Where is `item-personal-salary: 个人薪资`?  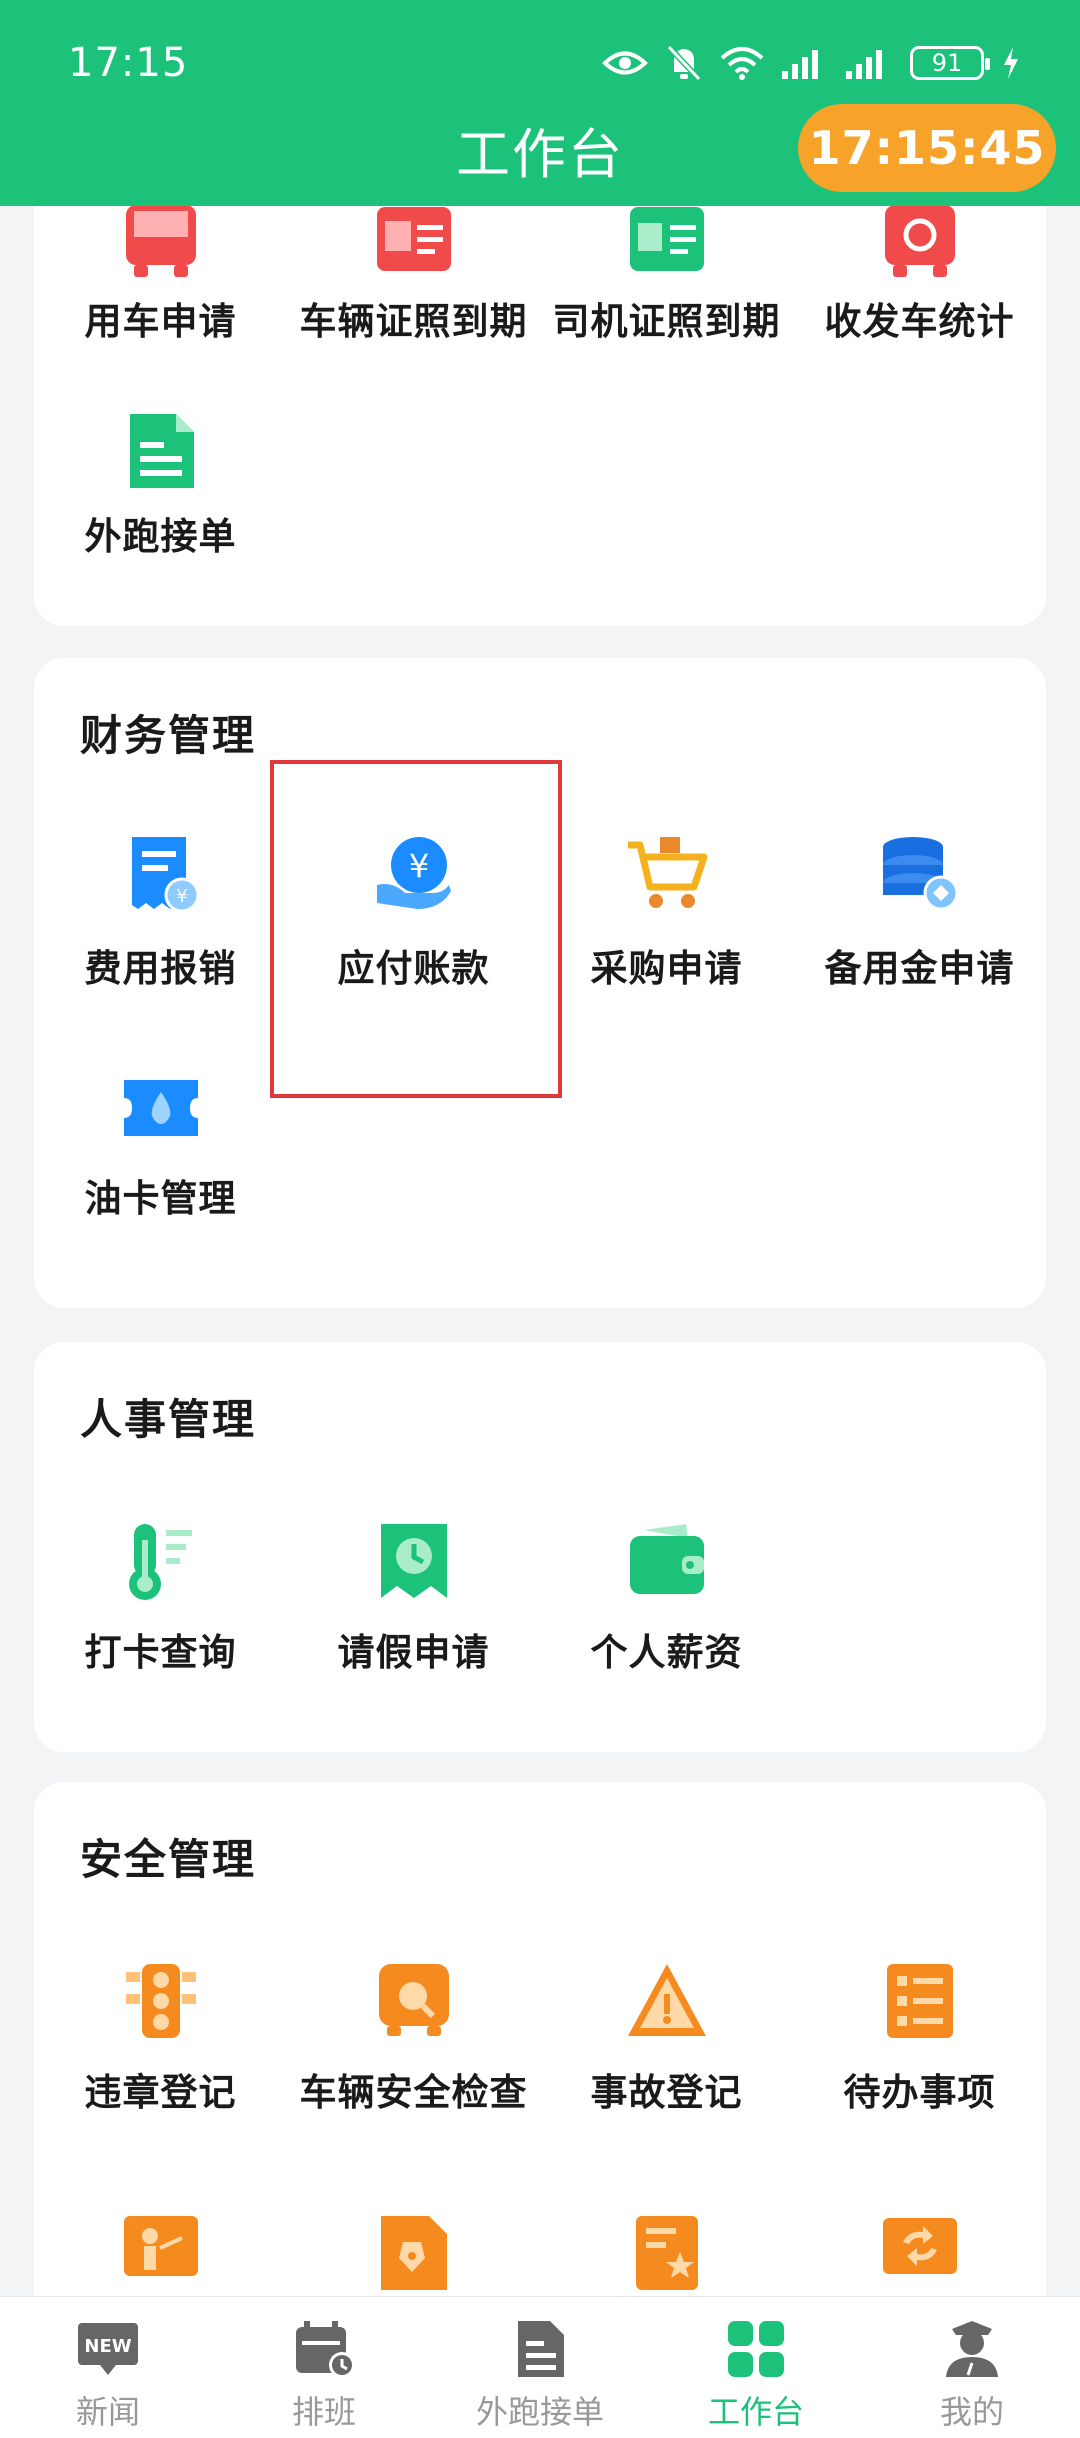 item-personal-salary: 个人薪资 is located at coordinates (666, 1592).